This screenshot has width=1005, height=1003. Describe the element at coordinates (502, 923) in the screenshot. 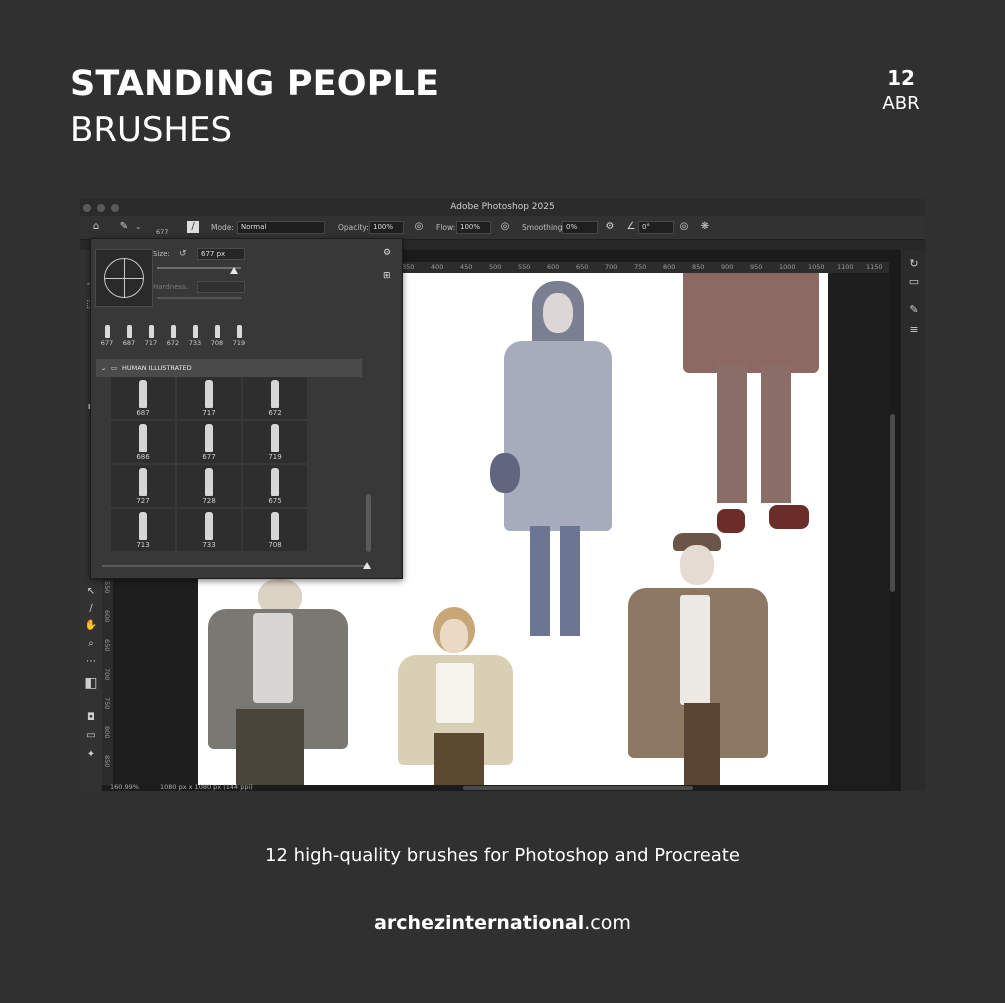

I see `website: archezinternational.com` at that location.